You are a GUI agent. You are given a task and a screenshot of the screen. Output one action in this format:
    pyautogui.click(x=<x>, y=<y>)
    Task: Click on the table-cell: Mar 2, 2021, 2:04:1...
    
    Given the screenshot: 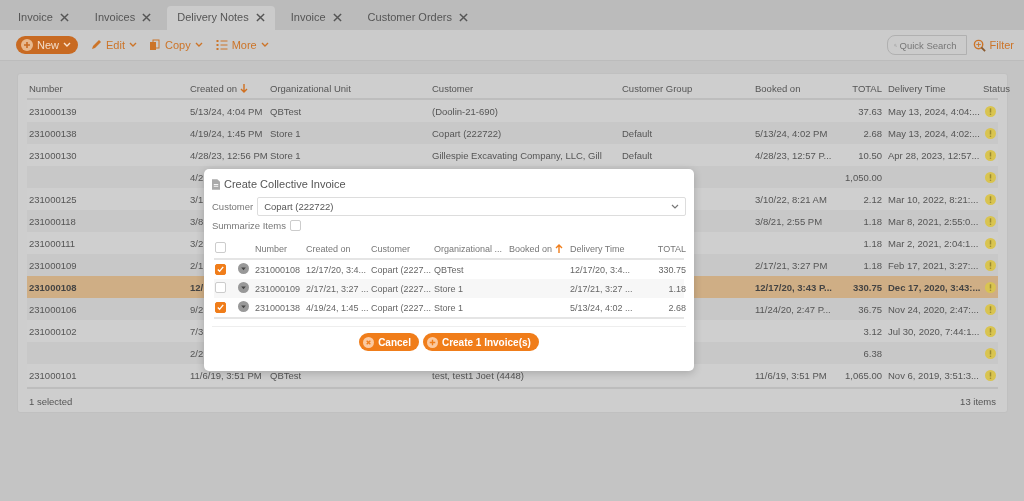 What is the action you would take?
    pyautogui.click(x=933, y=243)
    